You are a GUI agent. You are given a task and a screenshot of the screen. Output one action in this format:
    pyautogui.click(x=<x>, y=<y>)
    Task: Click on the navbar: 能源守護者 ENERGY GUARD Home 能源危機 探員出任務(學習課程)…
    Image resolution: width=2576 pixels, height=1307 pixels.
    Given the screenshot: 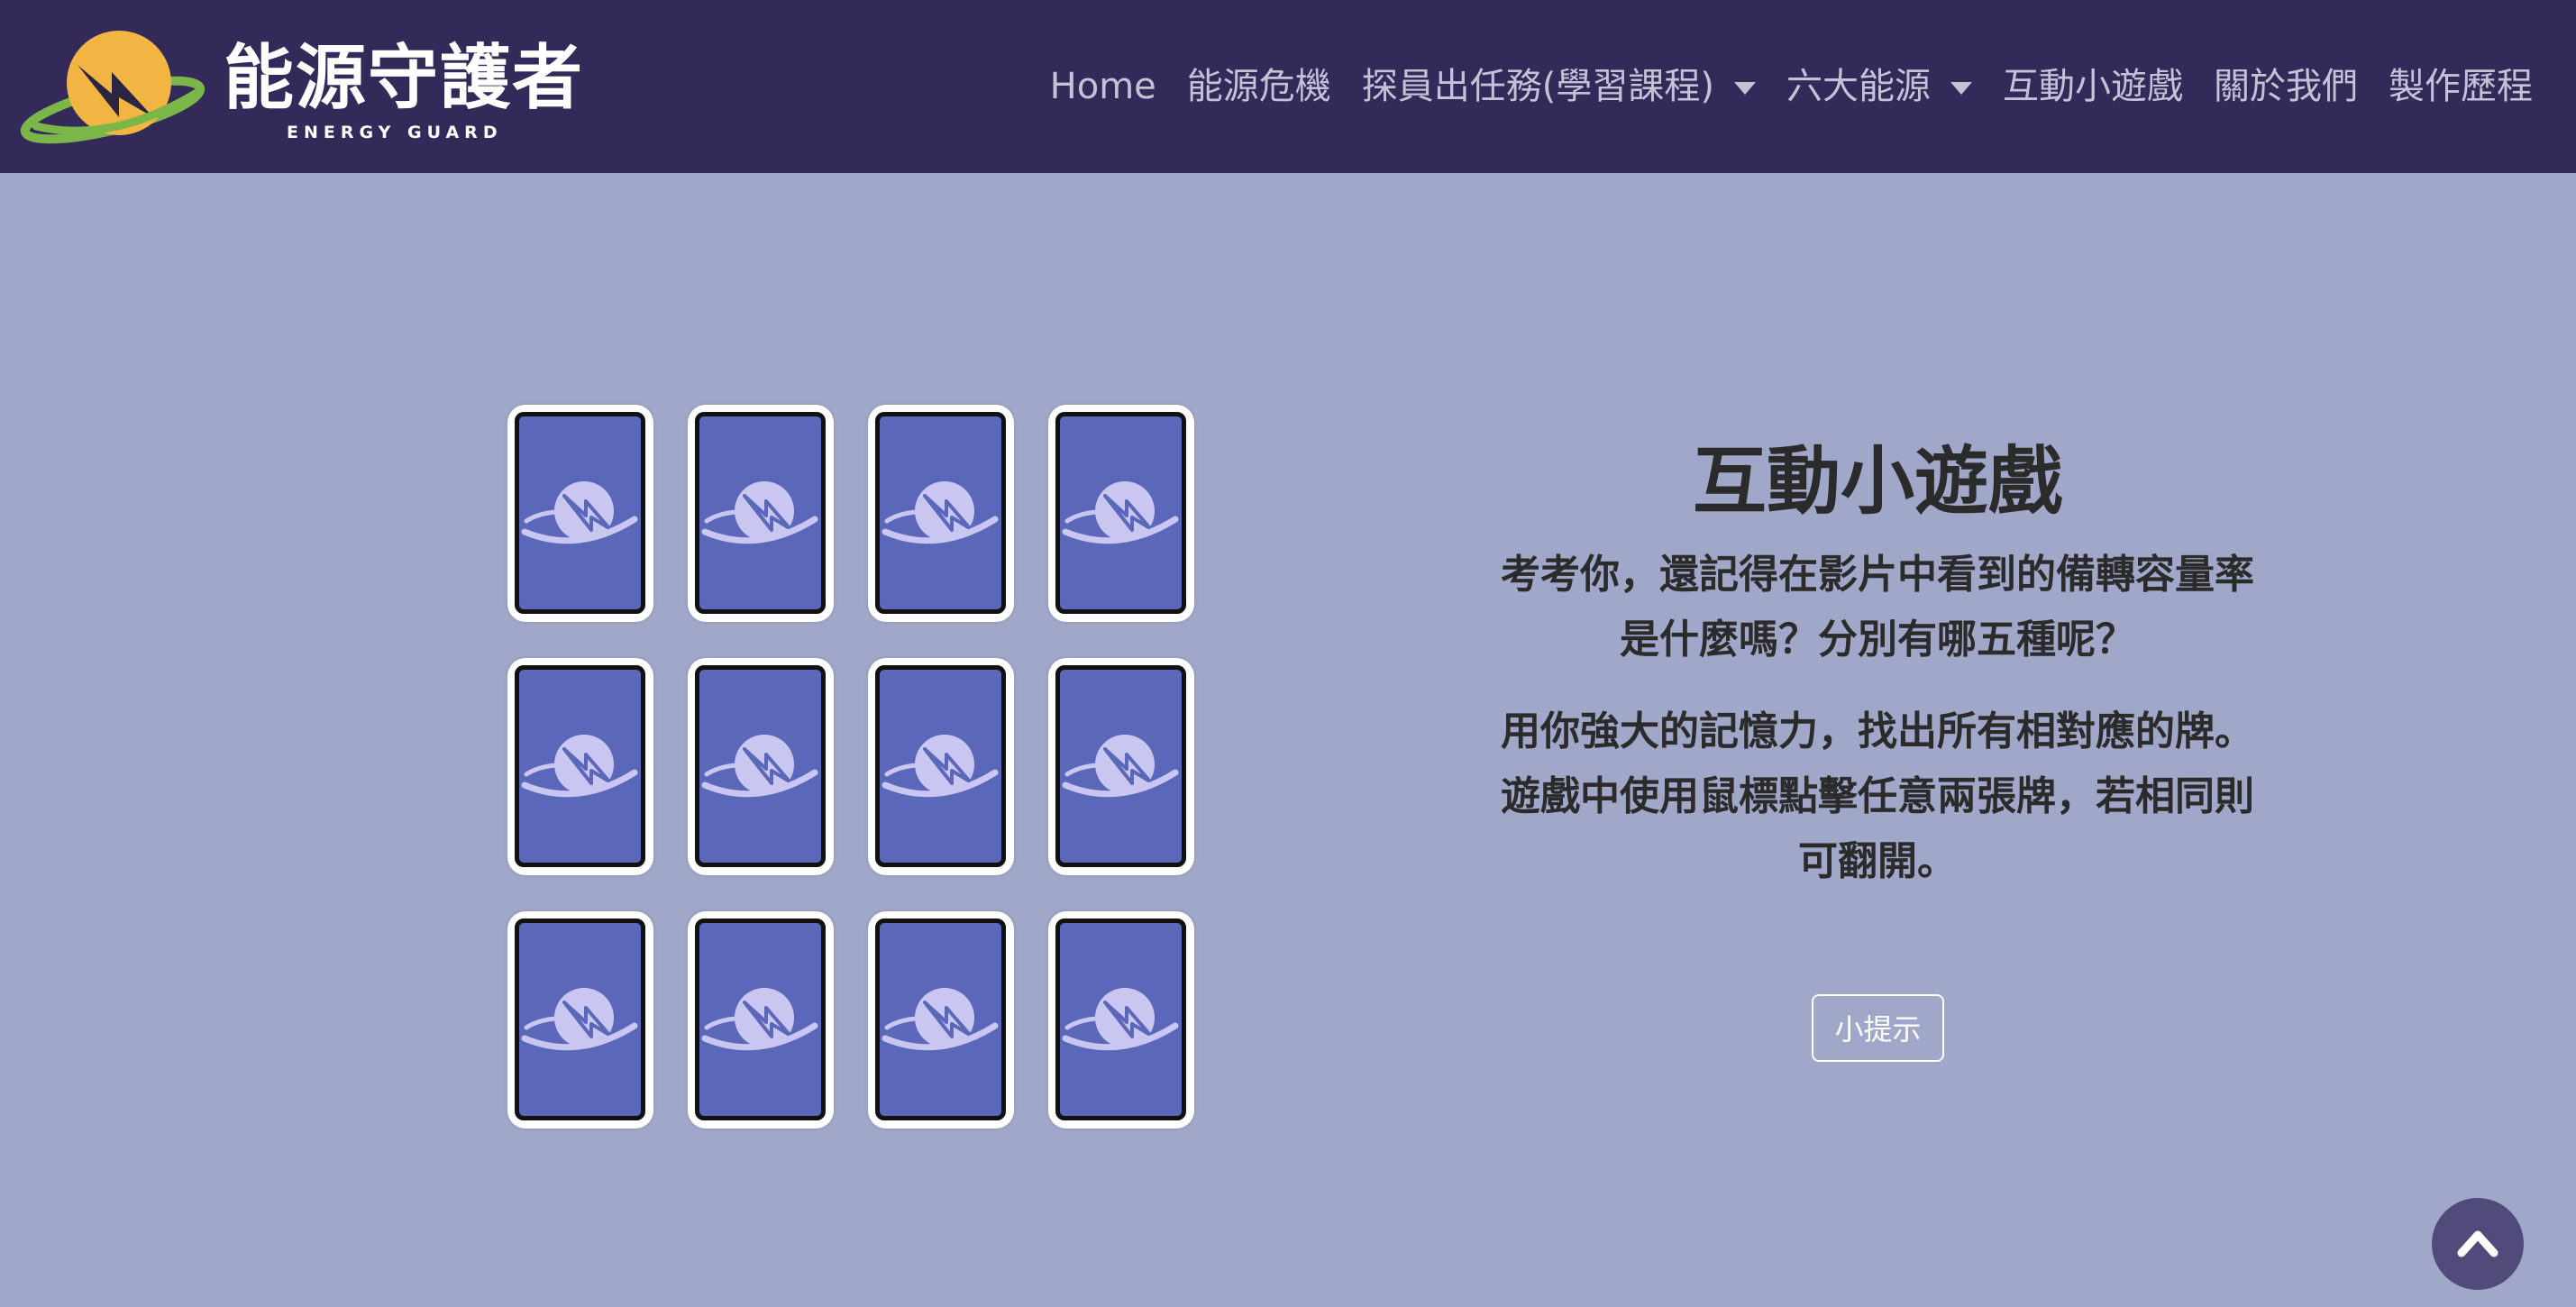 What is the action you would take?
    pyautogui.click(x=1288, y=86)
    